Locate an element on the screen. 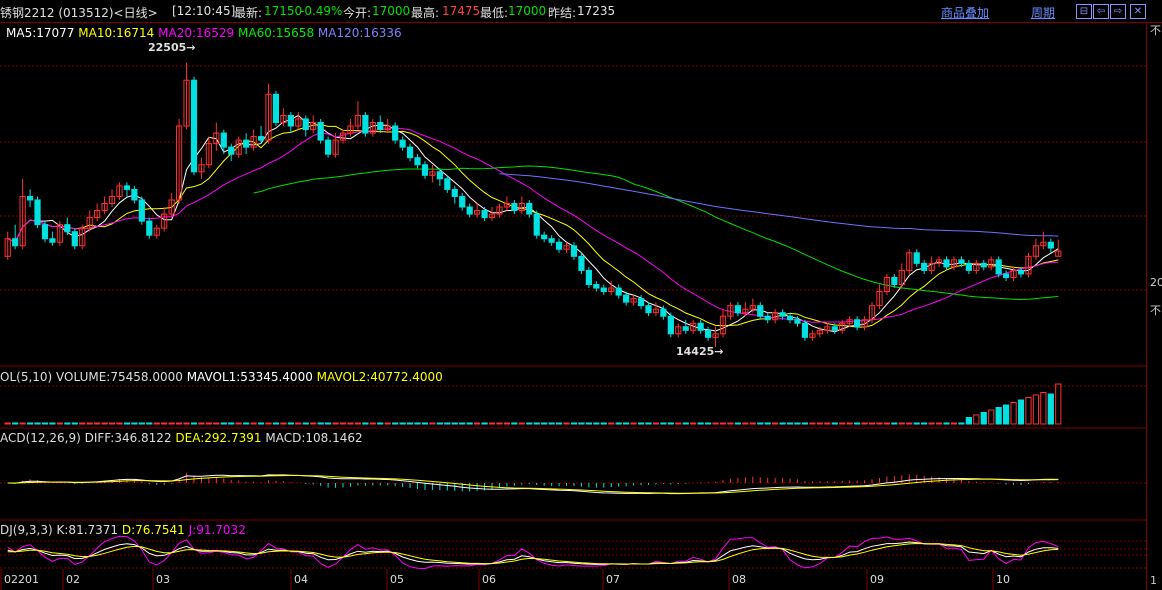 This screenshot has height=590, width=1162. kdj-legend: DJ(9,3,3) K:81.7371 D:76.7541 J:91.7032 is located at coordinates (123, 530).